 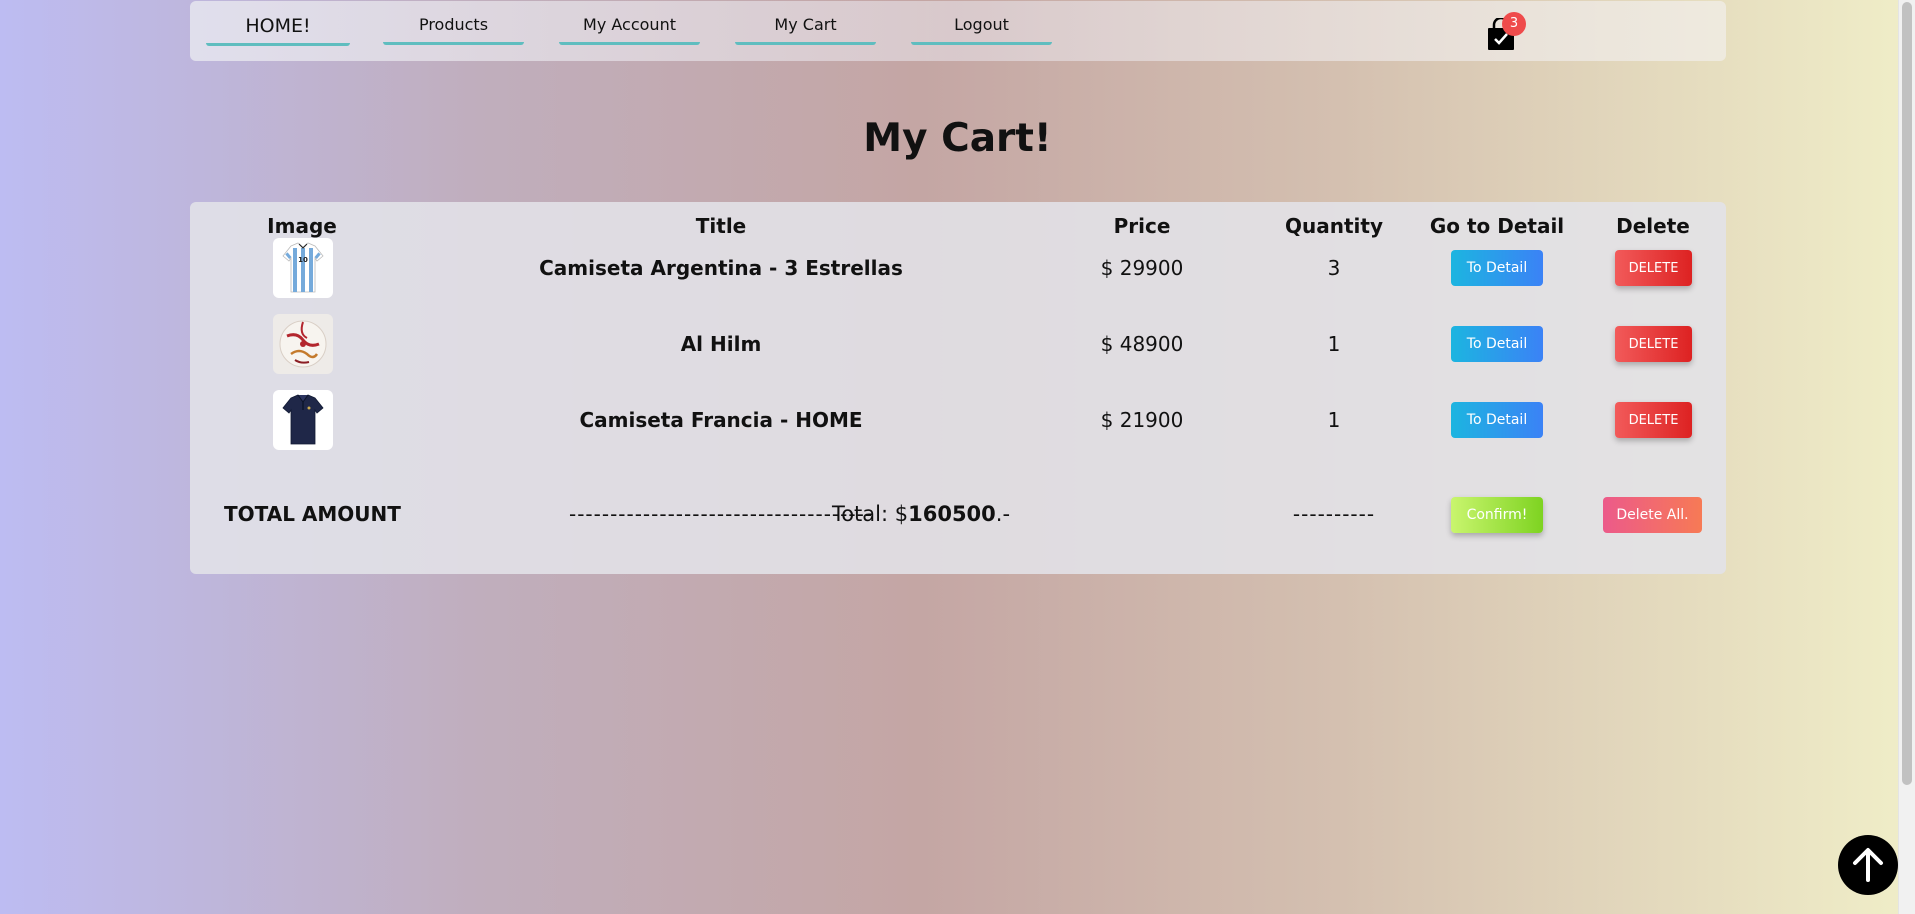 What do you see at coordinates (1142, 344) in the screenshot?
I see `product-price: $ 48900` at bounding box center [1142, 344].